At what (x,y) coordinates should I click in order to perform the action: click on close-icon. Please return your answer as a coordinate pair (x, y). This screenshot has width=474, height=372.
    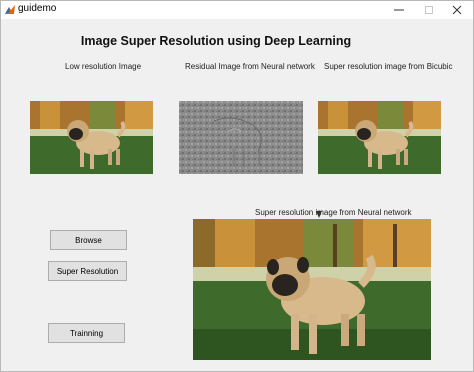
    Looking at the image, I should click on (457, 10).